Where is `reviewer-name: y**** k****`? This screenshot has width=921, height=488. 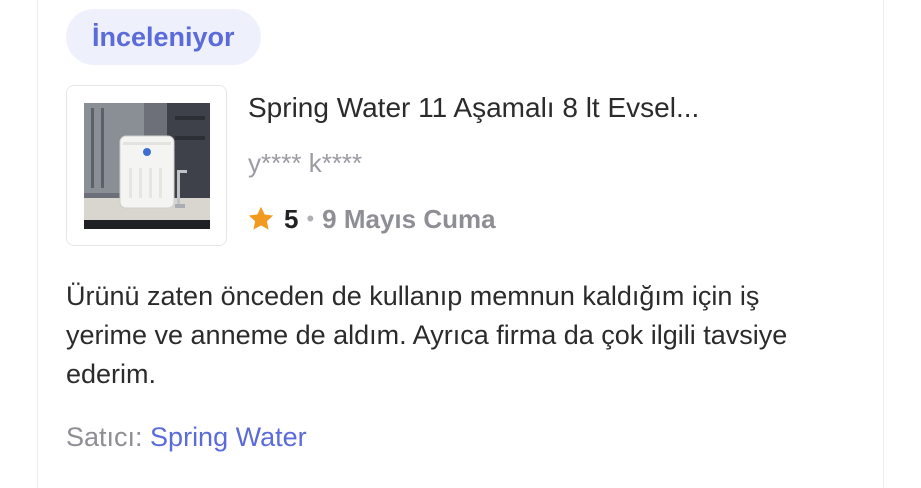 reviewer-name: y**** k**** is located at coordinates (305, 163).